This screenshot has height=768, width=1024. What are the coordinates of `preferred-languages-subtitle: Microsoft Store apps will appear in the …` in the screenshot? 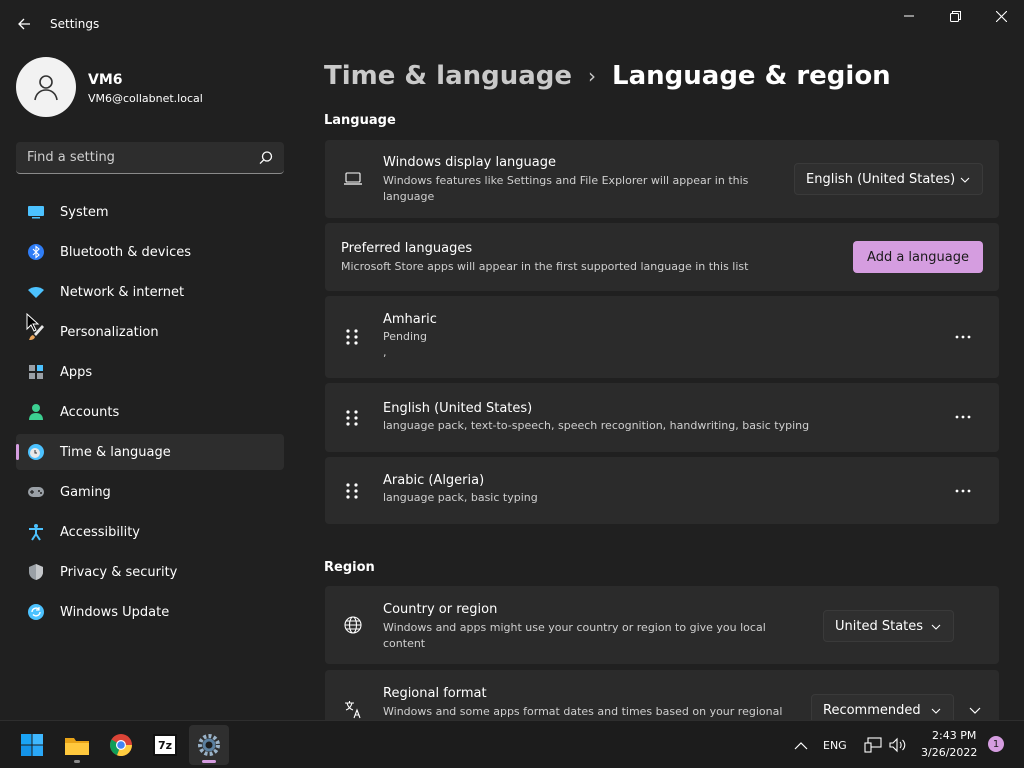 It's located at (545, 266).